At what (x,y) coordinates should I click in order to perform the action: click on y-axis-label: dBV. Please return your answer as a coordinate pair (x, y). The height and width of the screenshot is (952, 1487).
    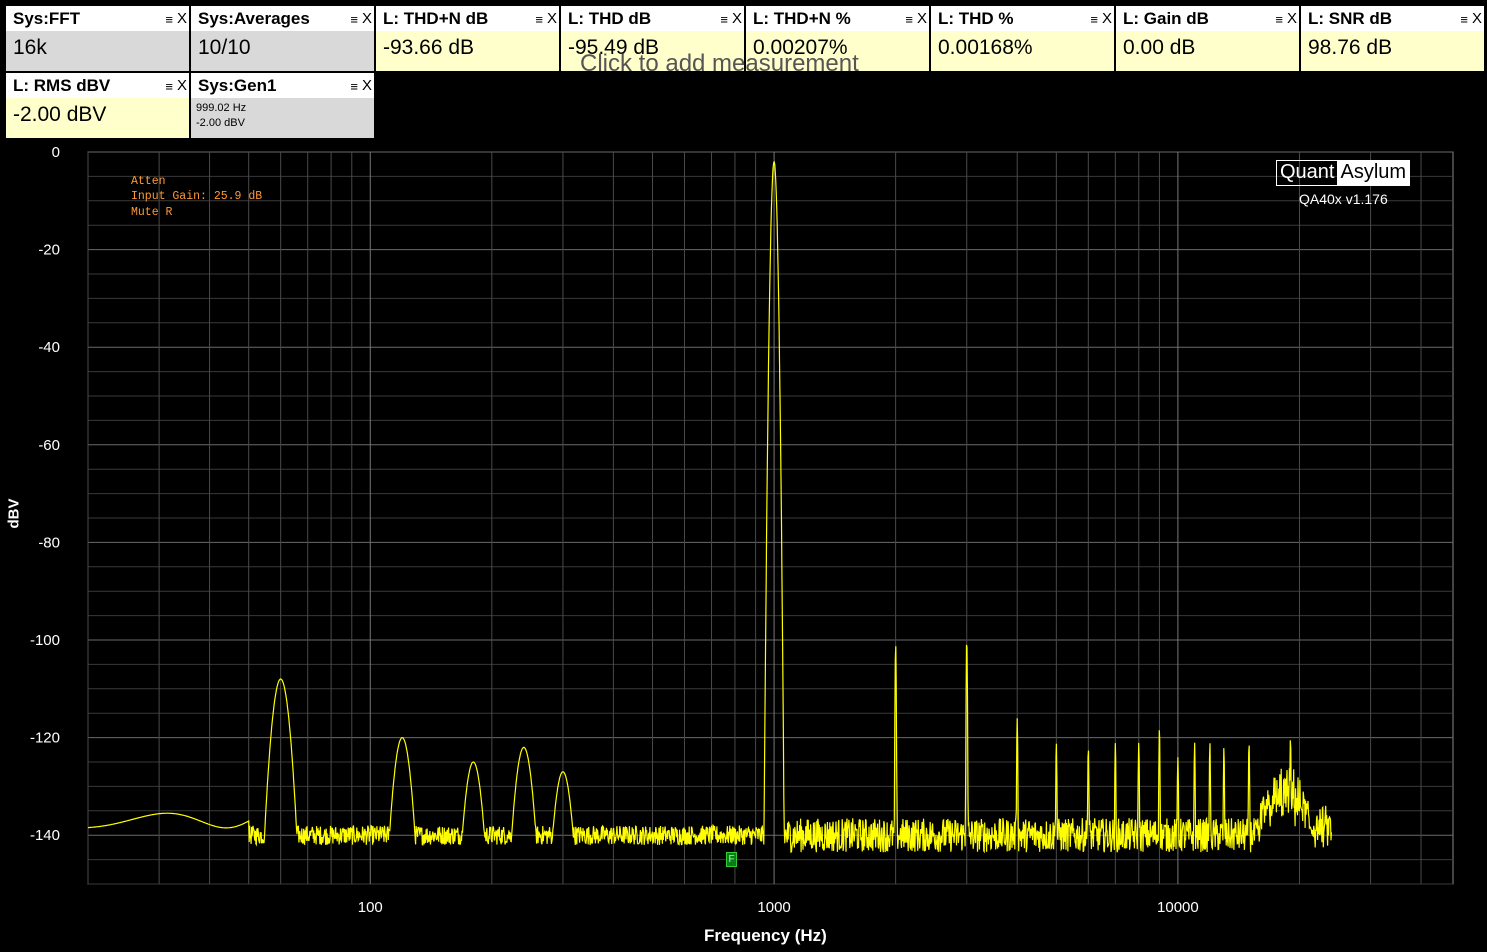
    Looking at the image, I should click on (14, 513).